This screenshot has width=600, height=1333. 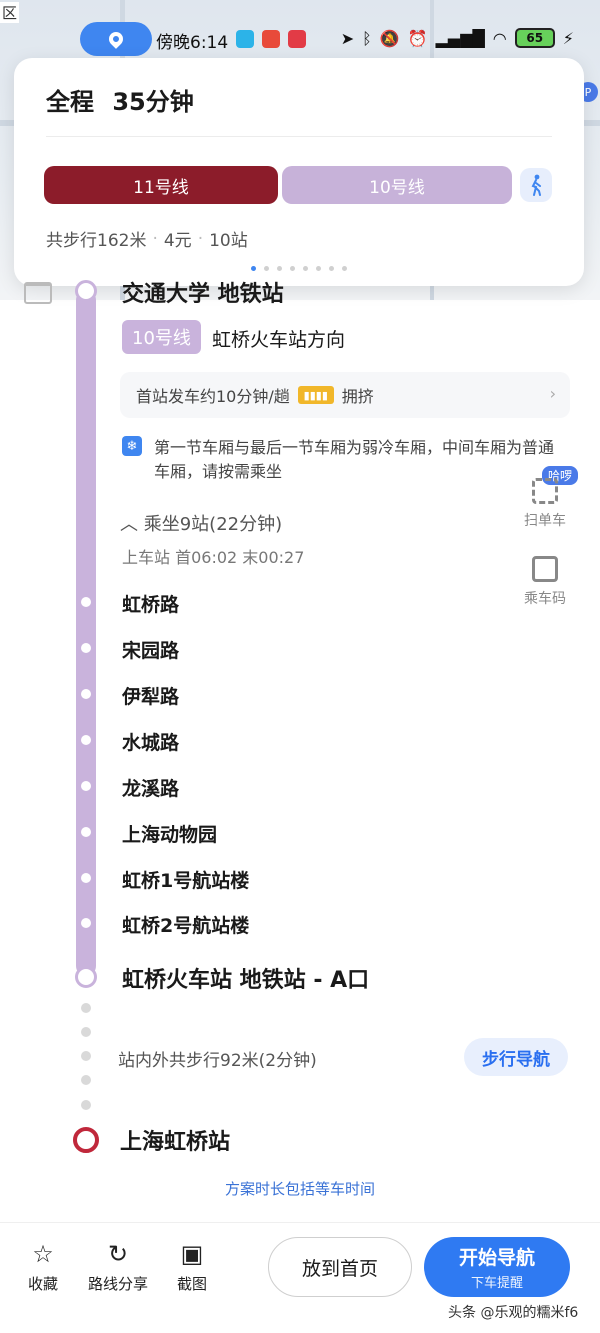 I want to click on divider, so click(x=299, y=136).